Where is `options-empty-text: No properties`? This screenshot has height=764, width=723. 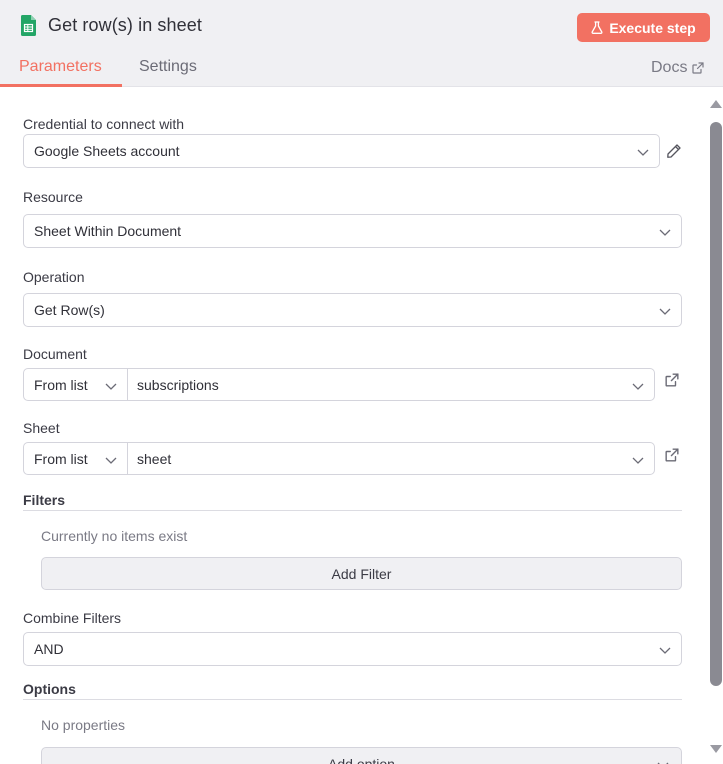
options-empty-text: No properties is located at coordinates (83, 725).